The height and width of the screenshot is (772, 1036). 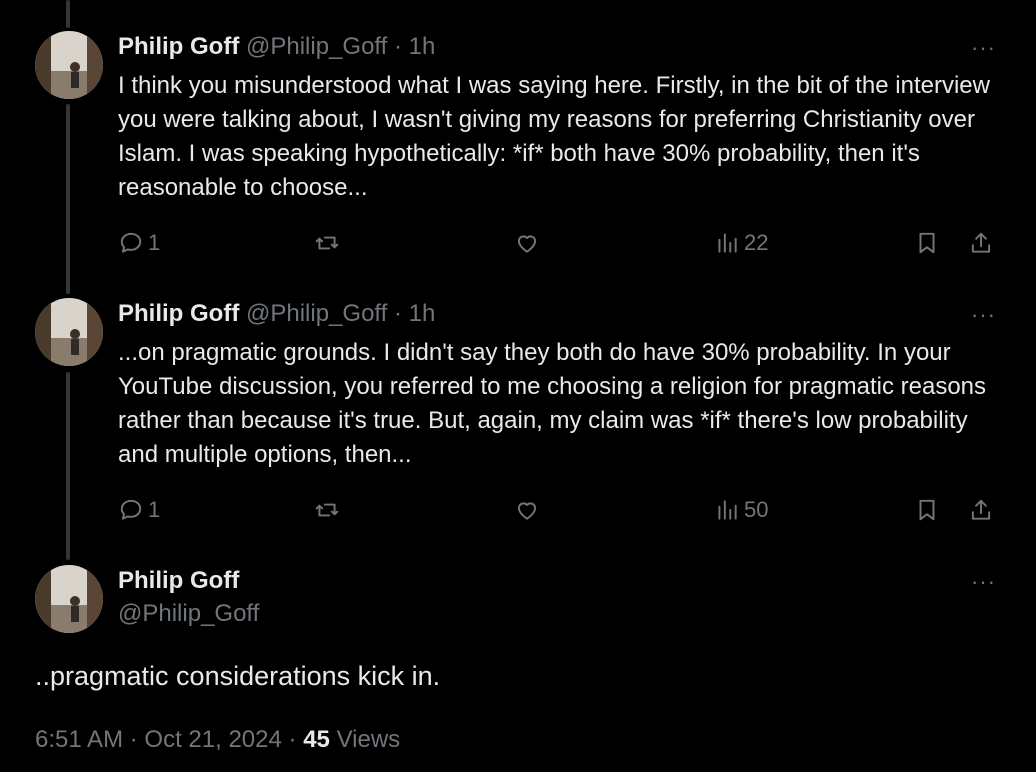 What do you see at coordinates (316, 739) in the screenshot?
I see `views-count: 45` at bounding box center [316, 739].